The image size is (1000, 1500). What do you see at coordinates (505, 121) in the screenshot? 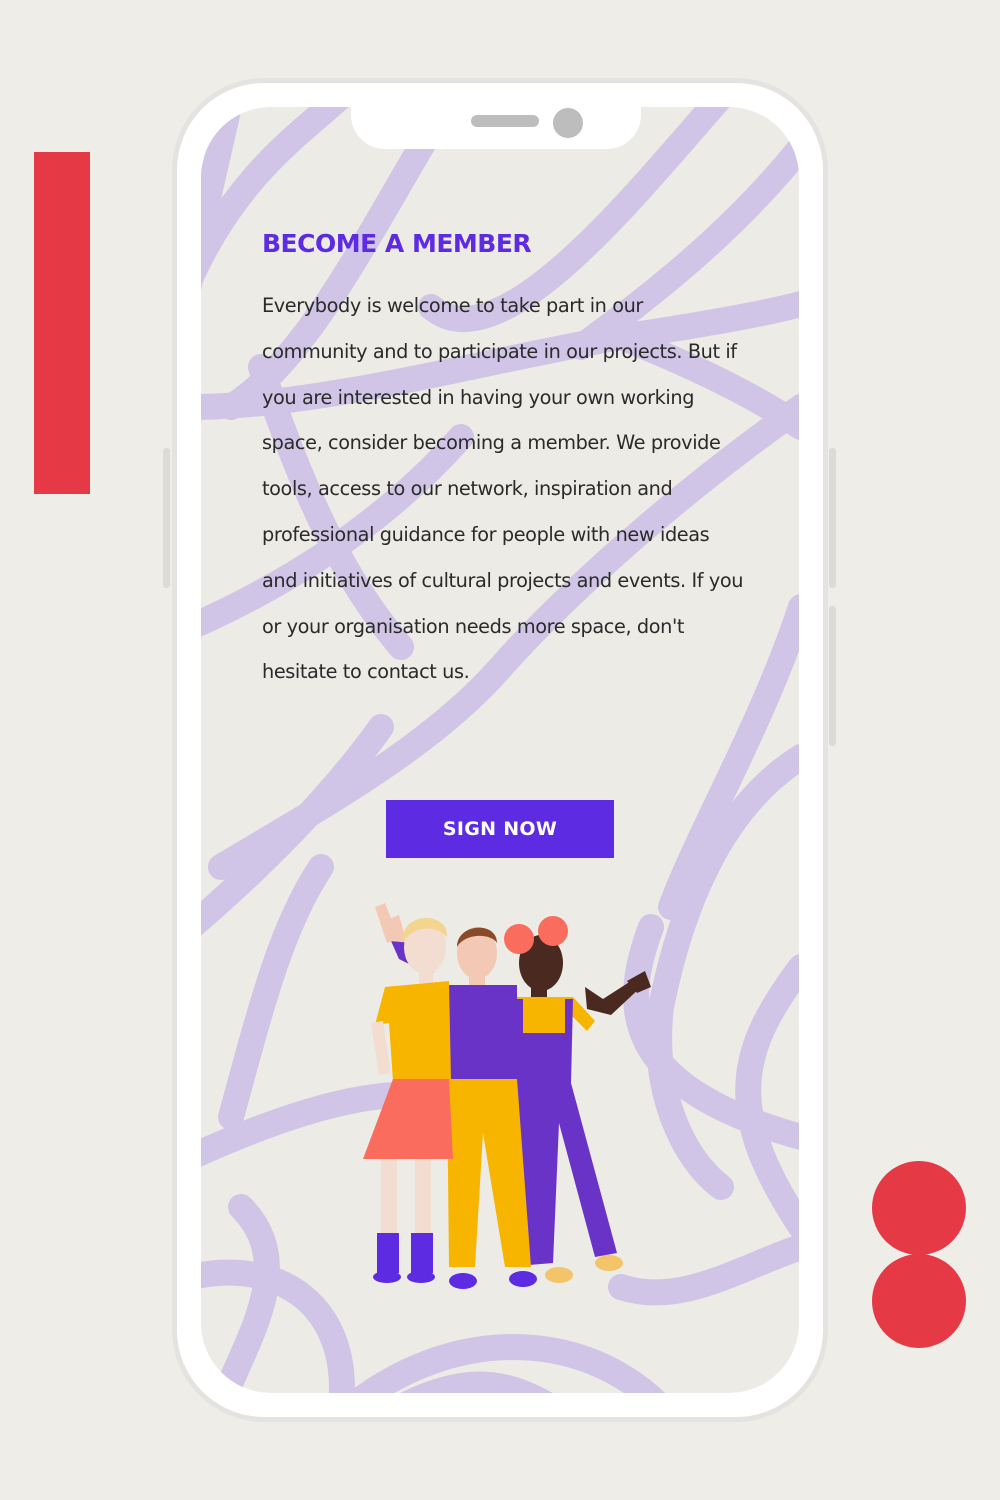
I see `phone-speaker` at bounding box center [505, 121].